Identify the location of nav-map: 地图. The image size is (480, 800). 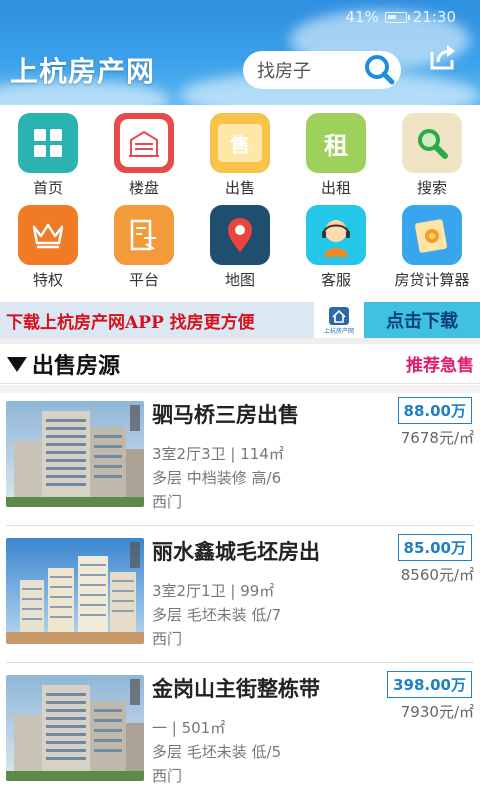
(240, 244).